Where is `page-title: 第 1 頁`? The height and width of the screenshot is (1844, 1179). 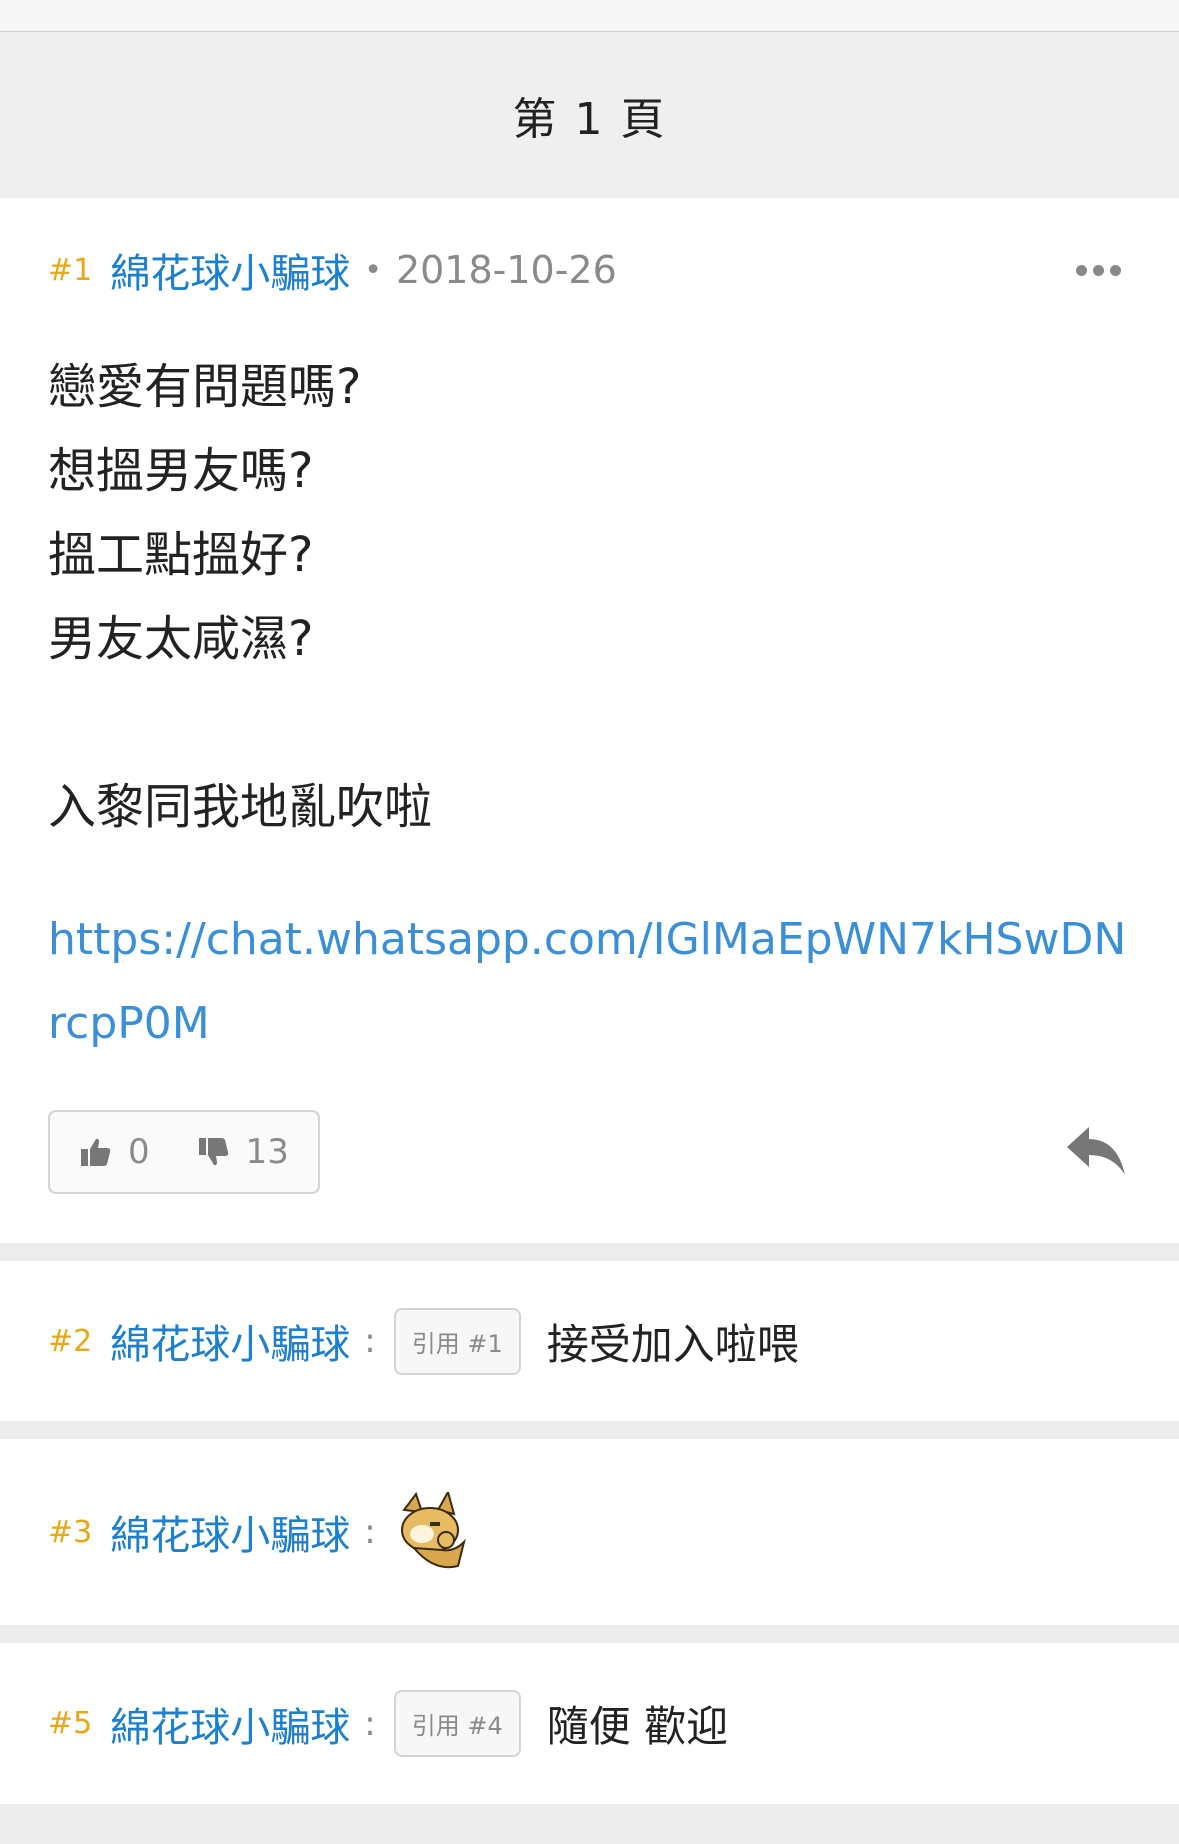
page-title: 第 1 頁 is located at coordinates (589, 119).